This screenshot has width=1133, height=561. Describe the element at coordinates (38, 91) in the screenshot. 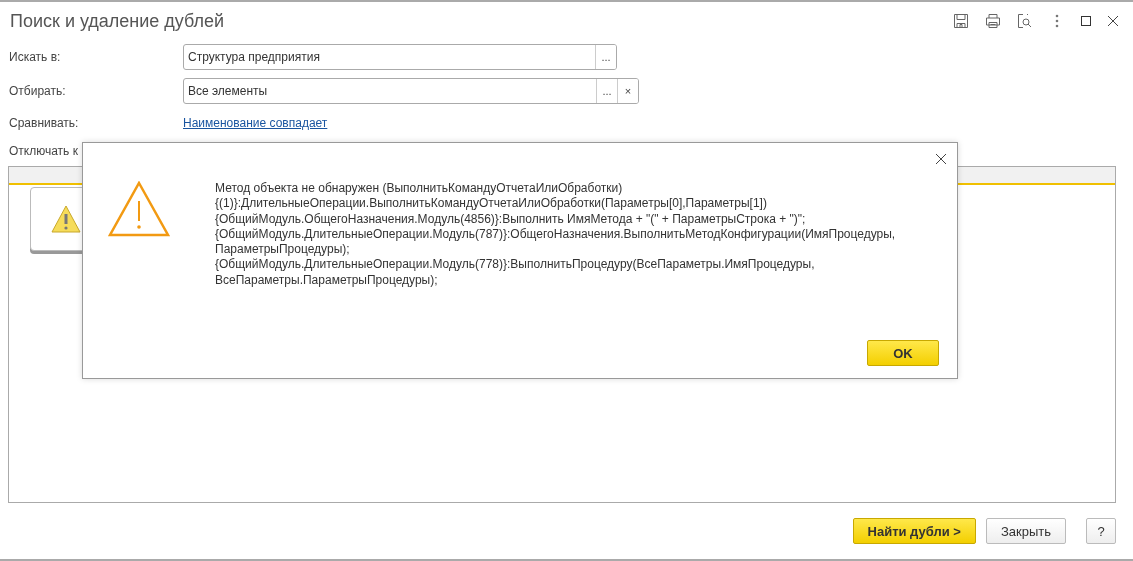

I see `field-label: Отбирать:` at that location.